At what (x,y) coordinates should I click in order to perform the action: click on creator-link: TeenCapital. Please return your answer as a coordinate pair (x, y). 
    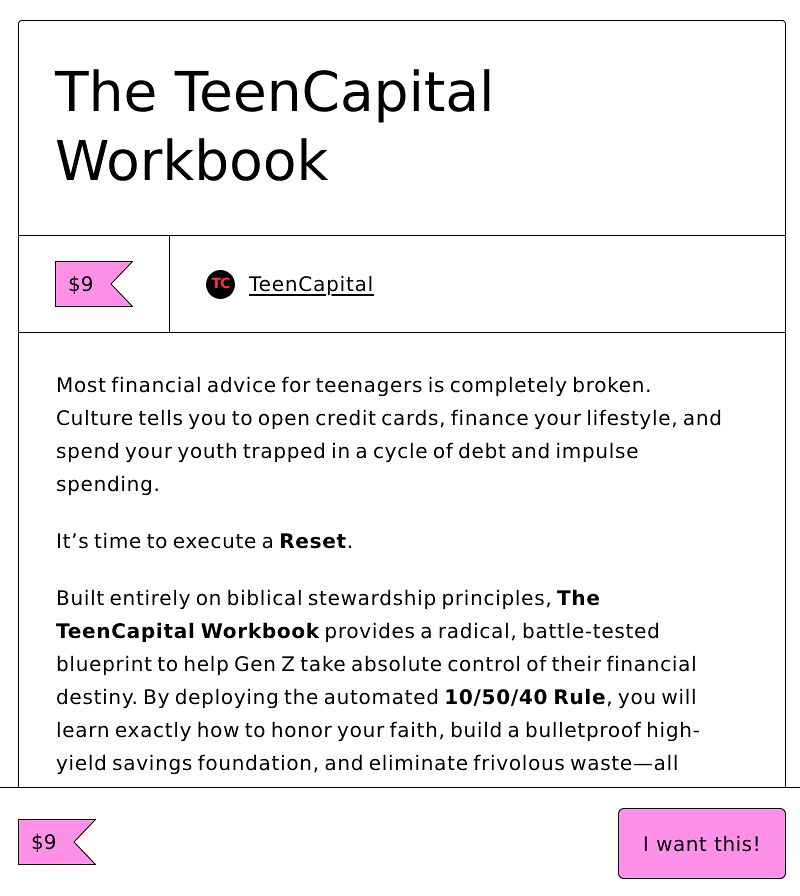
    Looking at the image, I should click on (311, 284).